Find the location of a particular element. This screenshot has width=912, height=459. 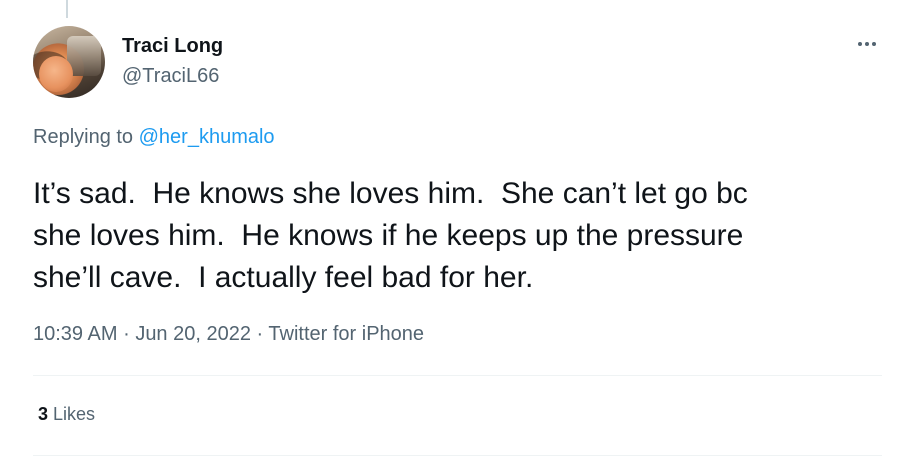

more-options-button is located at coordinates (867, 44).